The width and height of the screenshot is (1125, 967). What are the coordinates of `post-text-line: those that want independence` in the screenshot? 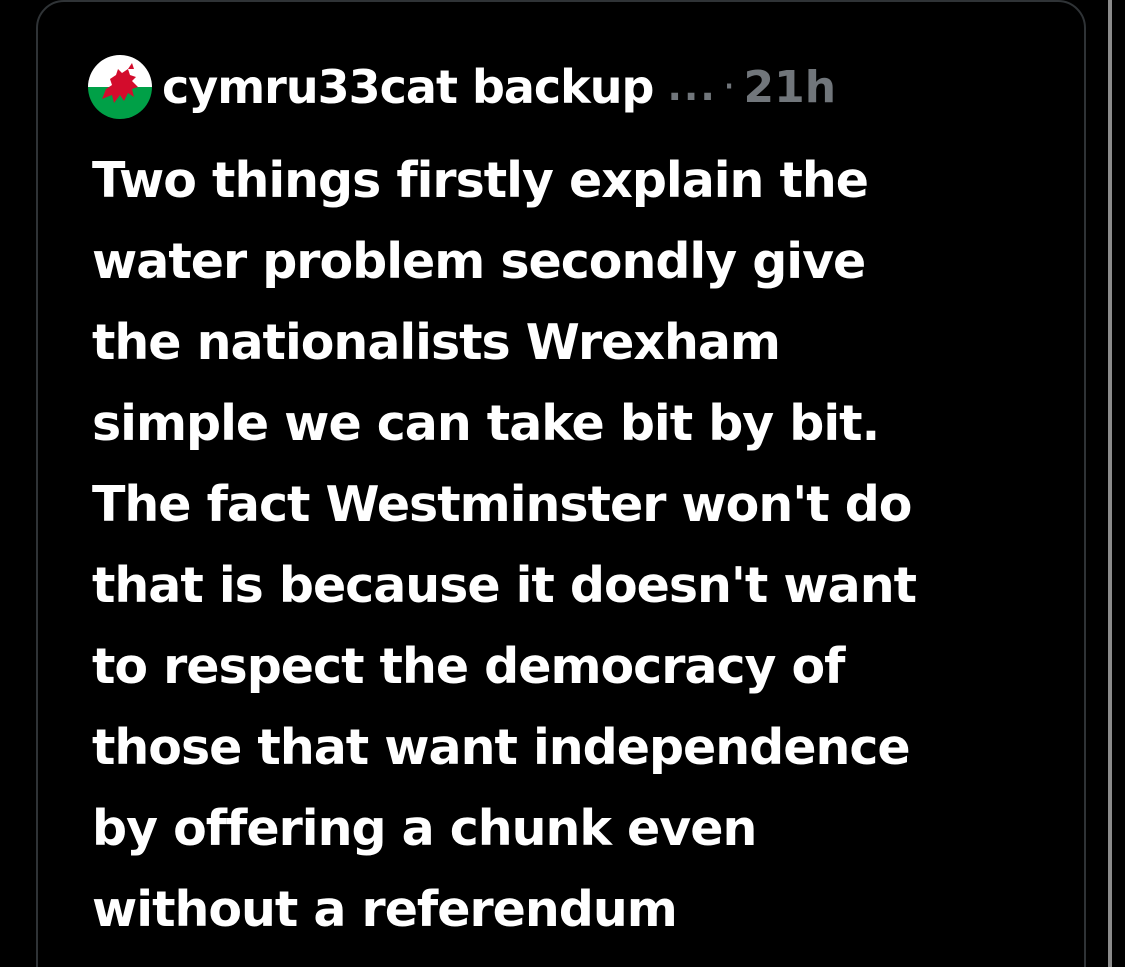 It's located at (501, 747).